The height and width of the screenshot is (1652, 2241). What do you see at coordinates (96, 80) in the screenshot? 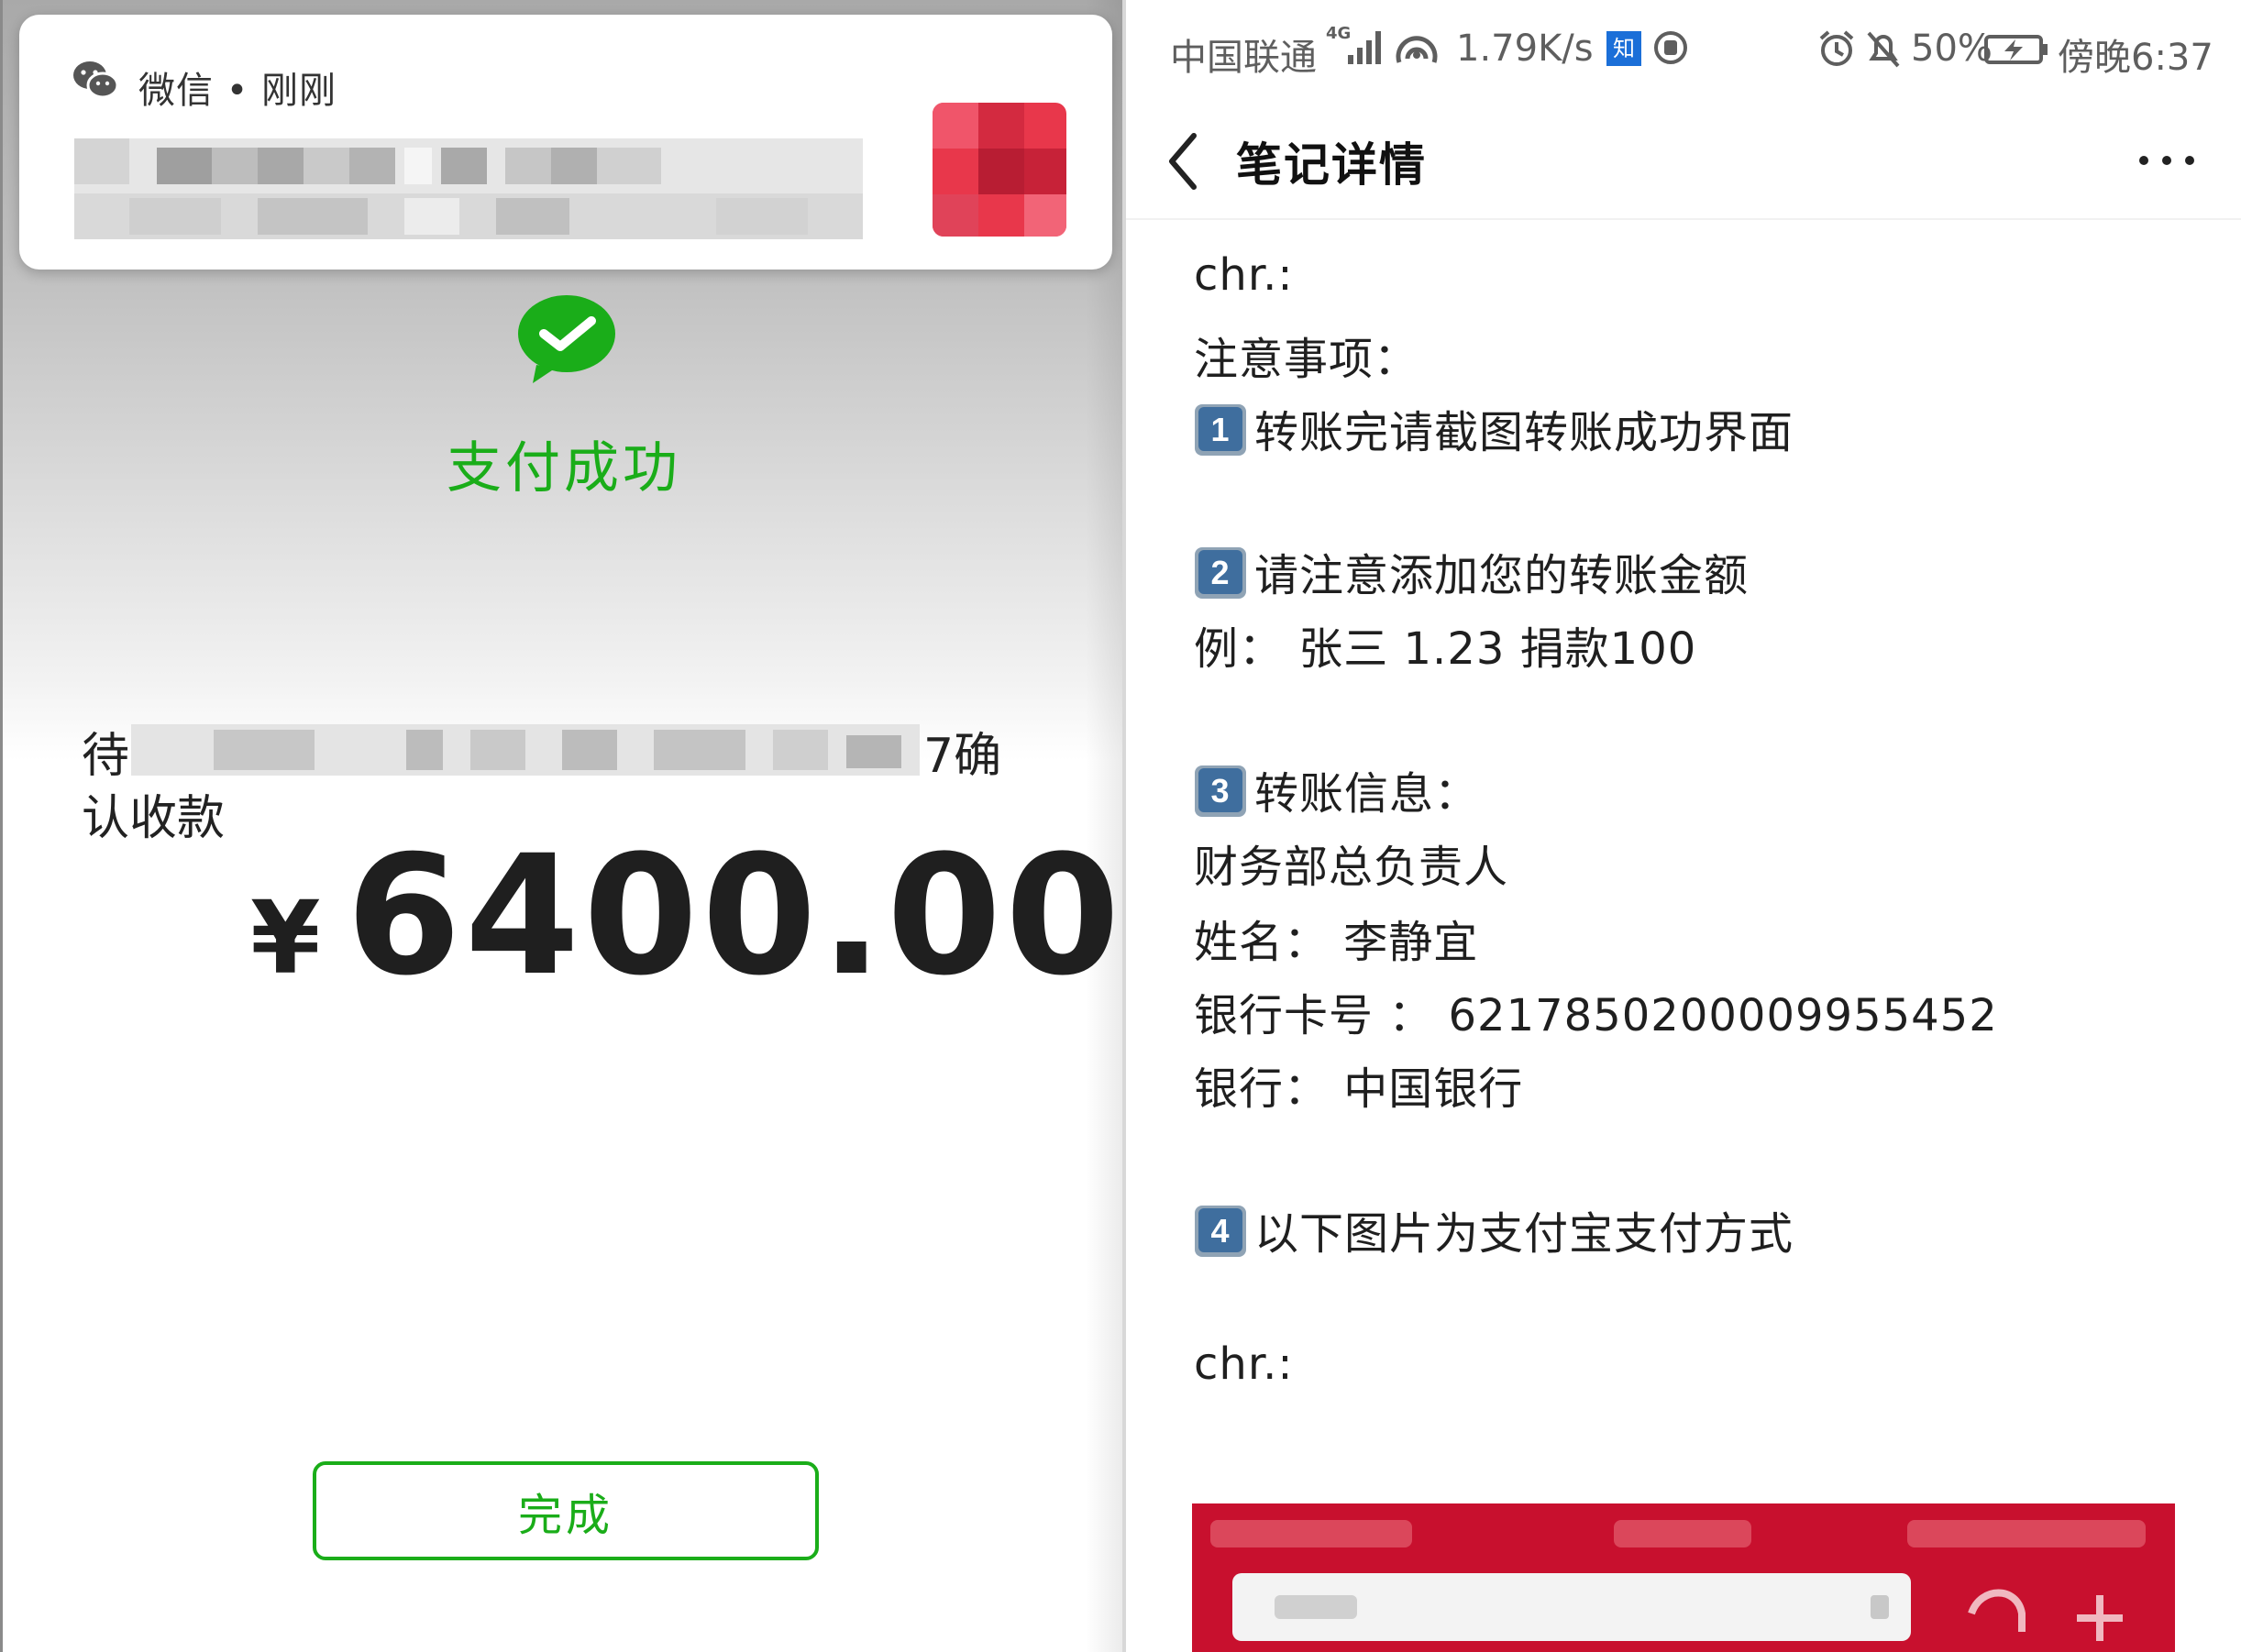
I see `wechat-icon` at bounding box center [96, 80].